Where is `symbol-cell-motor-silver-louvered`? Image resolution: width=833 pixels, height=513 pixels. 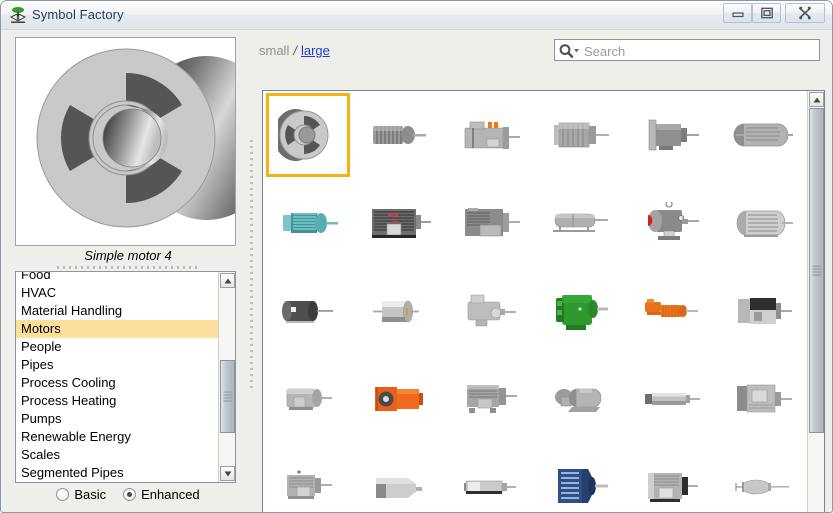 symbol-cell-motor-silver-louvered is located at coordinates (671, 477).